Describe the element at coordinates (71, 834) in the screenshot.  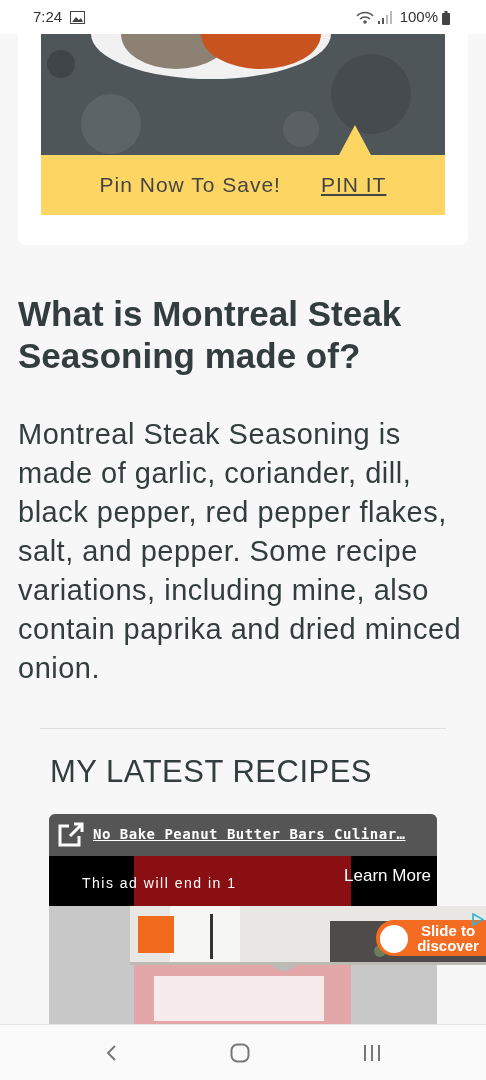
I see `external-link-icon` at that location.